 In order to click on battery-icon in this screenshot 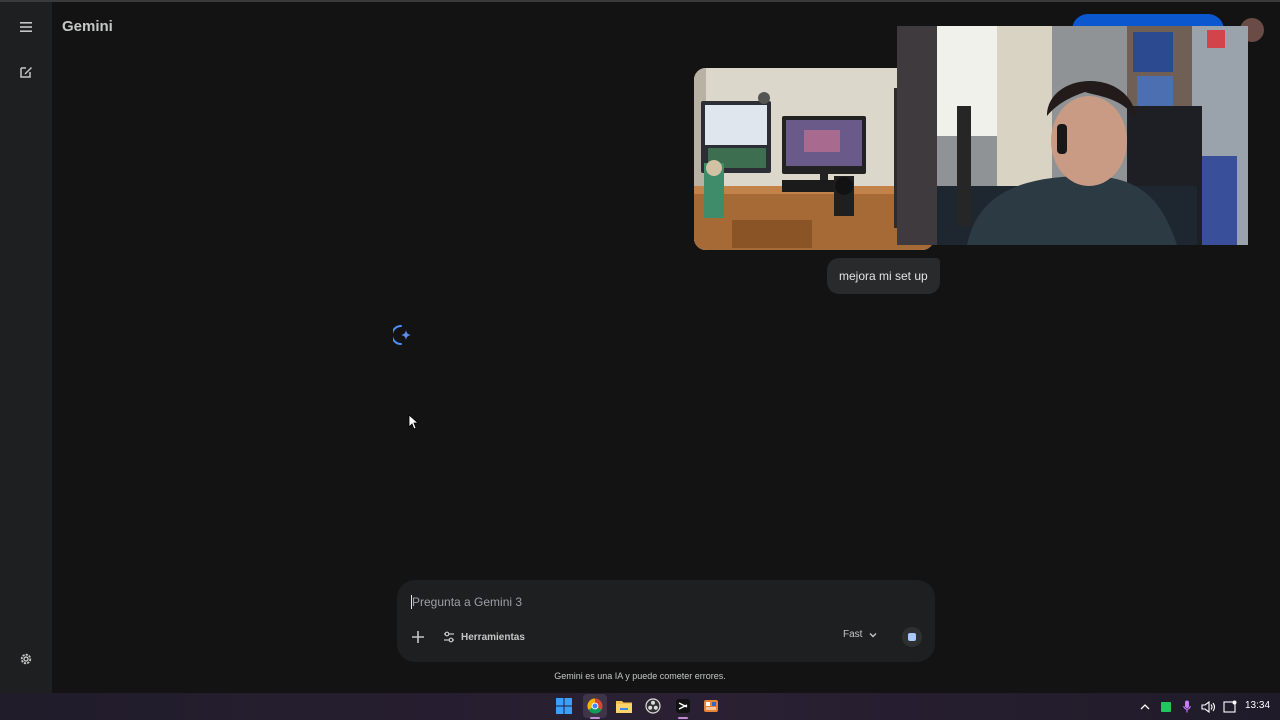, I will do `click(1166, 706)`.